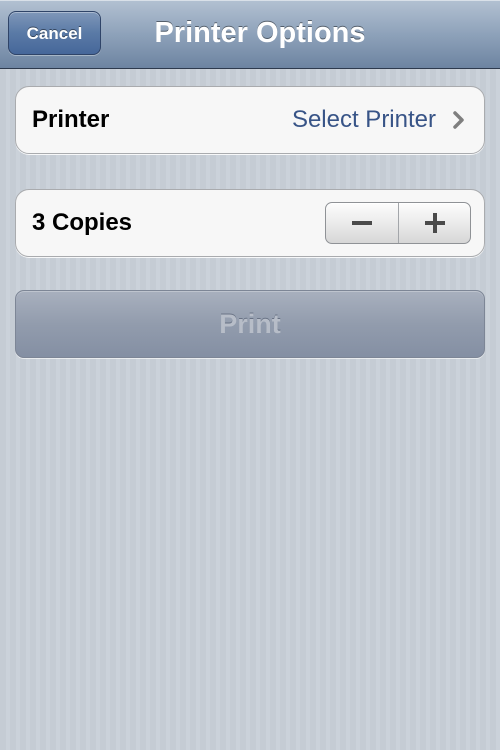 This screenshot has width=500, height=750. What do you see at coordinates (250, 223) in the screenshot?
I see `copies-row: 3 Copies` at bounding box center [250, 223].